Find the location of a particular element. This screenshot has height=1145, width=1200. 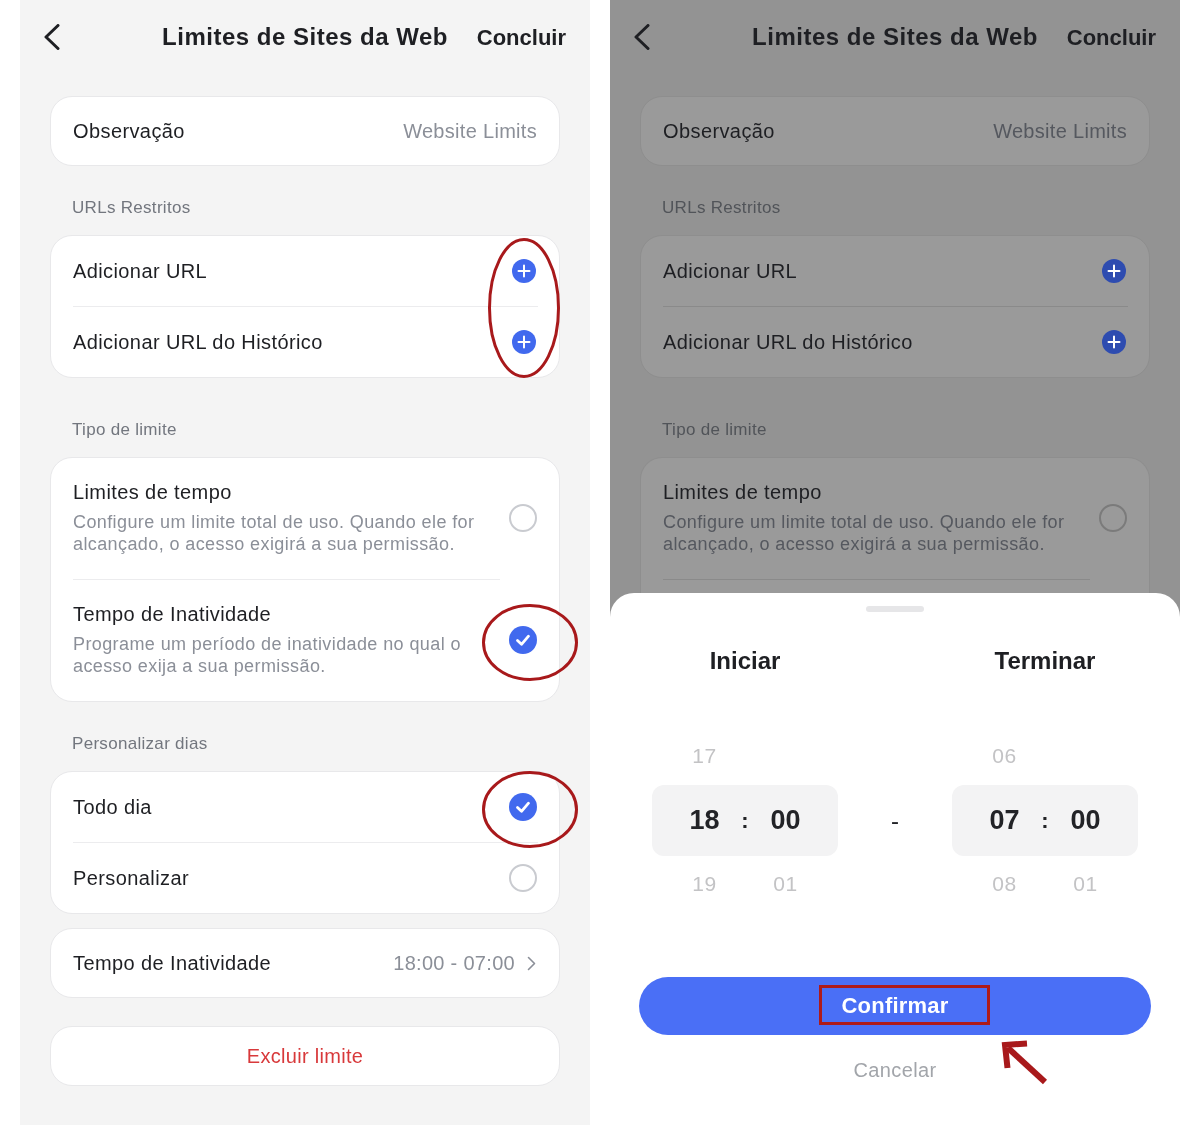

wheel-value: 07 is located at coordinates (1004, 820).